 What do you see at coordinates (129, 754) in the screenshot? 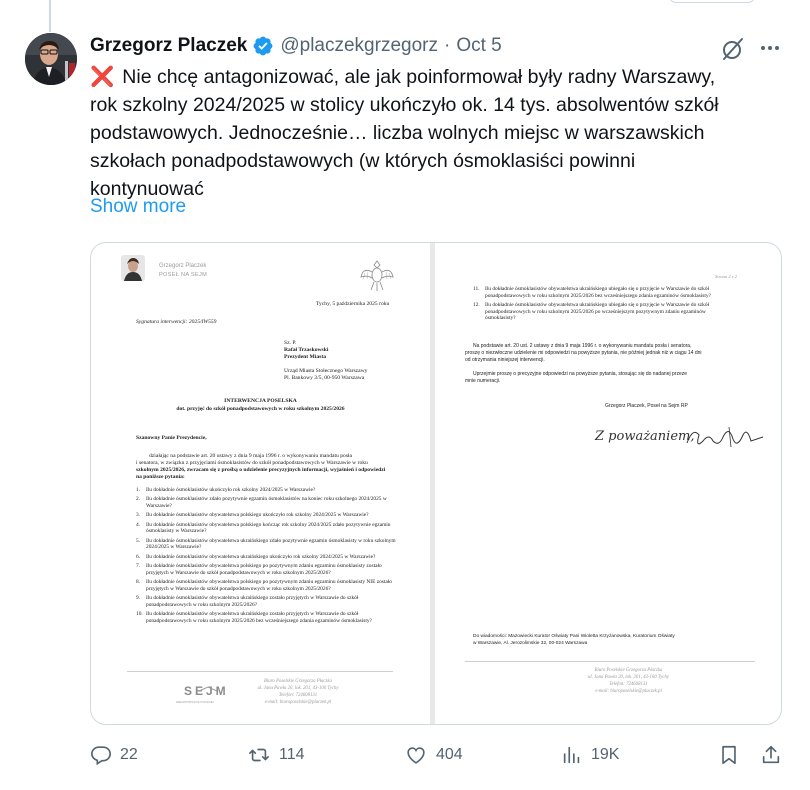
I see `reply-count: 22` at bounding box center [129, 754].